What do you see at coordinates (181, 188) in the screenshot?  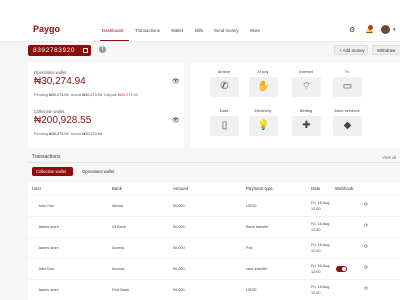 I see `column-header-amount: Amount` at bounding box center [181, 188].